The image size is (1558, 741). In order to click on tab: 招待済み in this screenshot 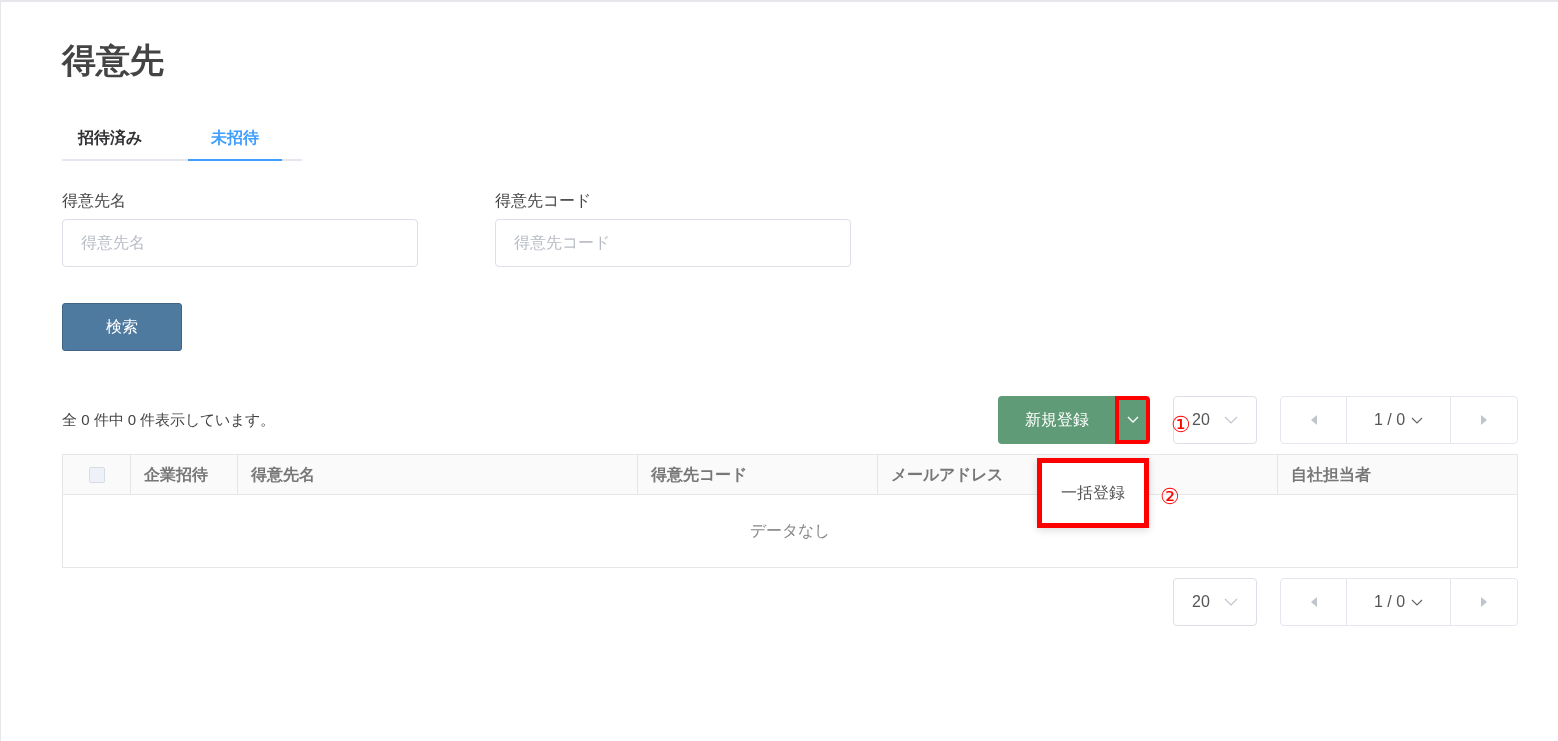, I will do `click(110, 139)`.